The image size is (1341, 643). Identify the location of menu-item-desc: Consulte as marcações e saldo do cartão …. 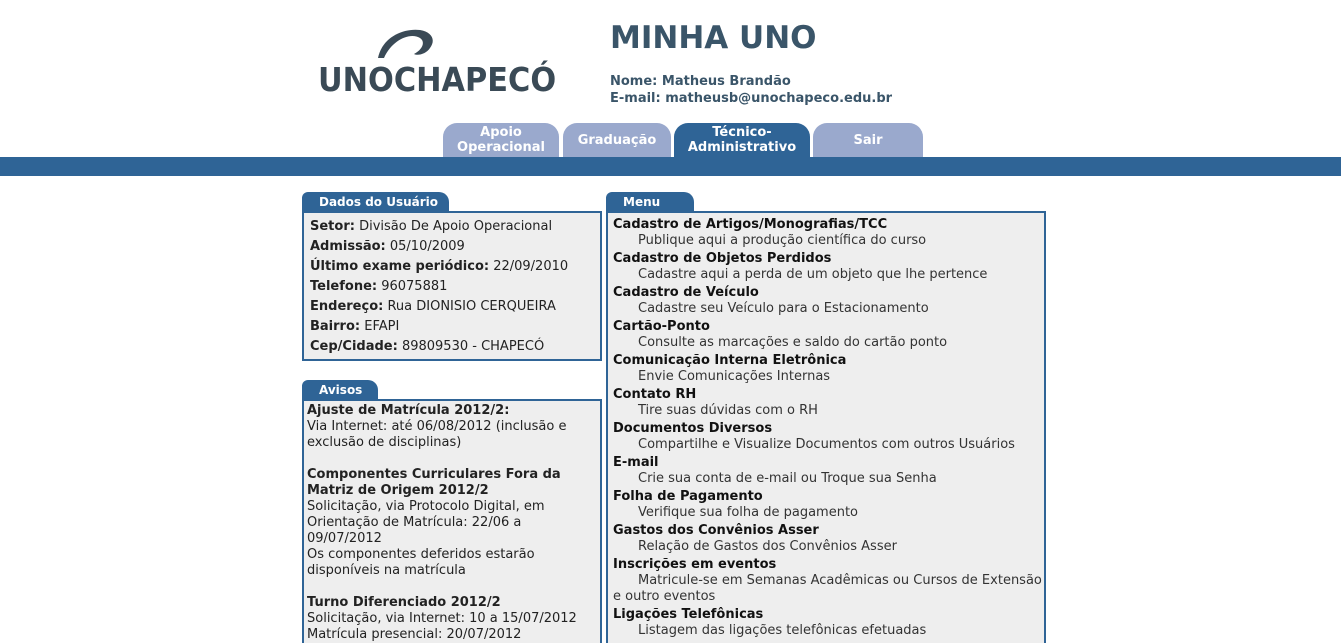
(793, 342).